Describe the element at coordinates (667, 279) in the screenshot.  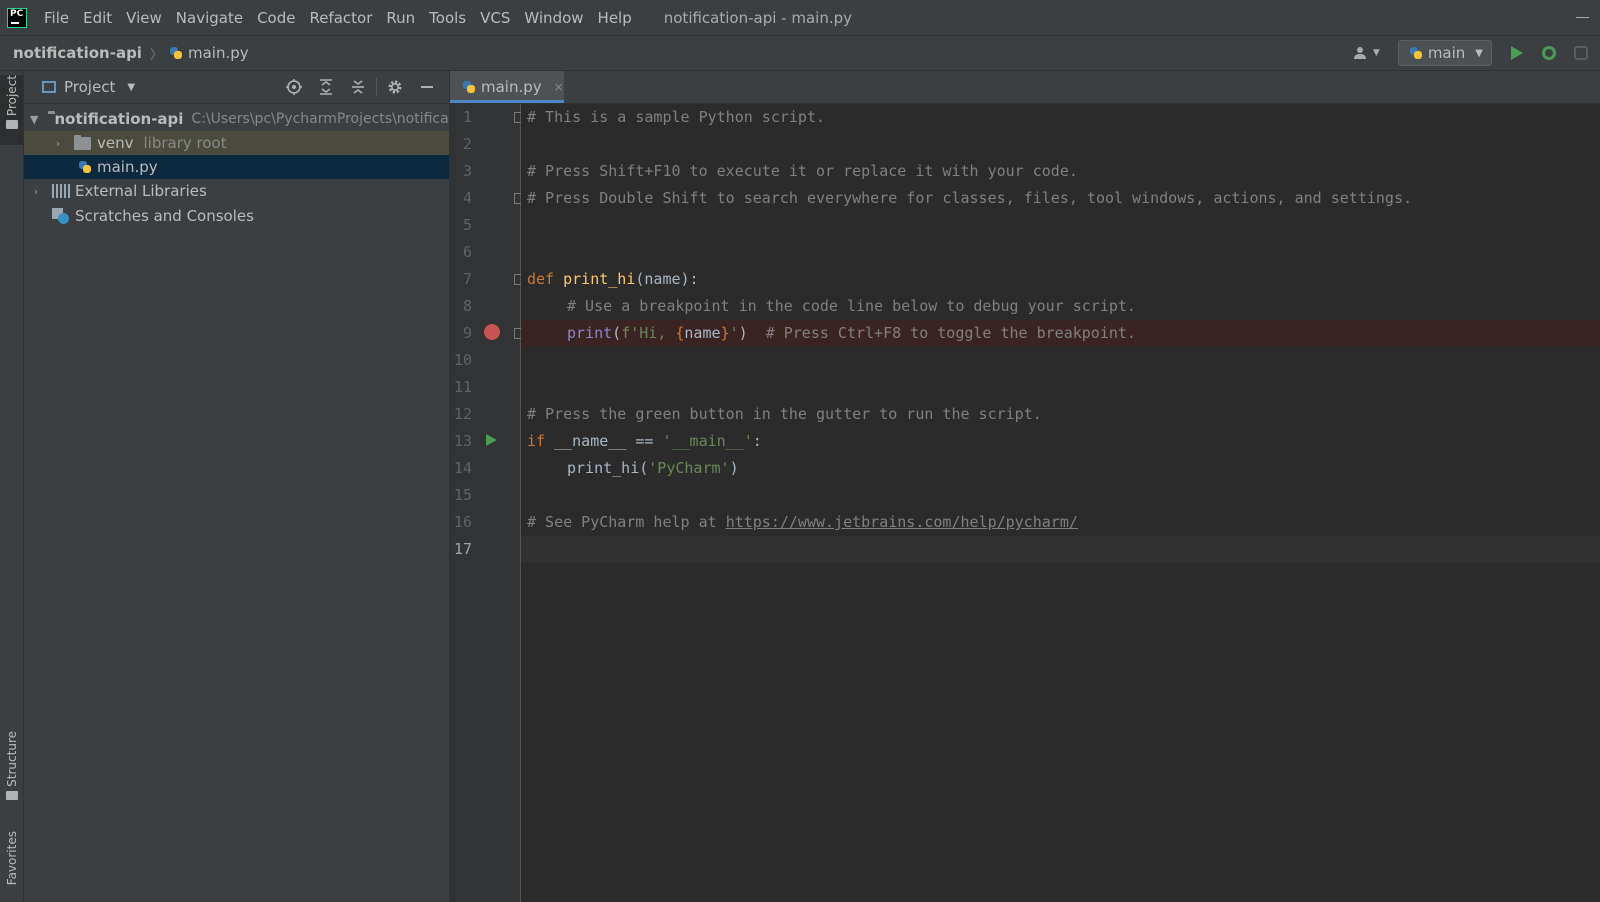
I see `params: (name):` at that location.